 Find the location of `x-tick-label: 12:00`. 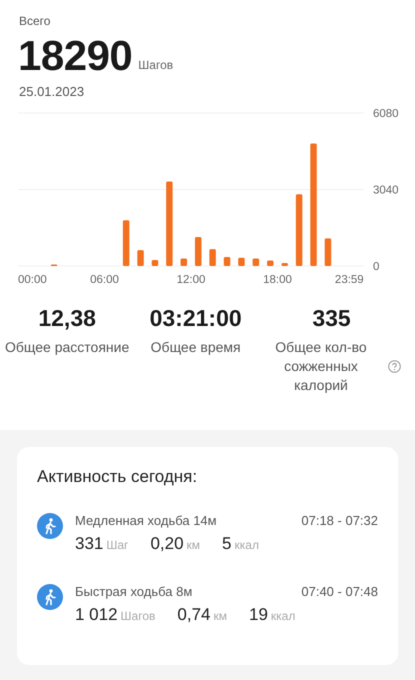

x-tick-label: 12:00 is located at coordinates (191, 278).